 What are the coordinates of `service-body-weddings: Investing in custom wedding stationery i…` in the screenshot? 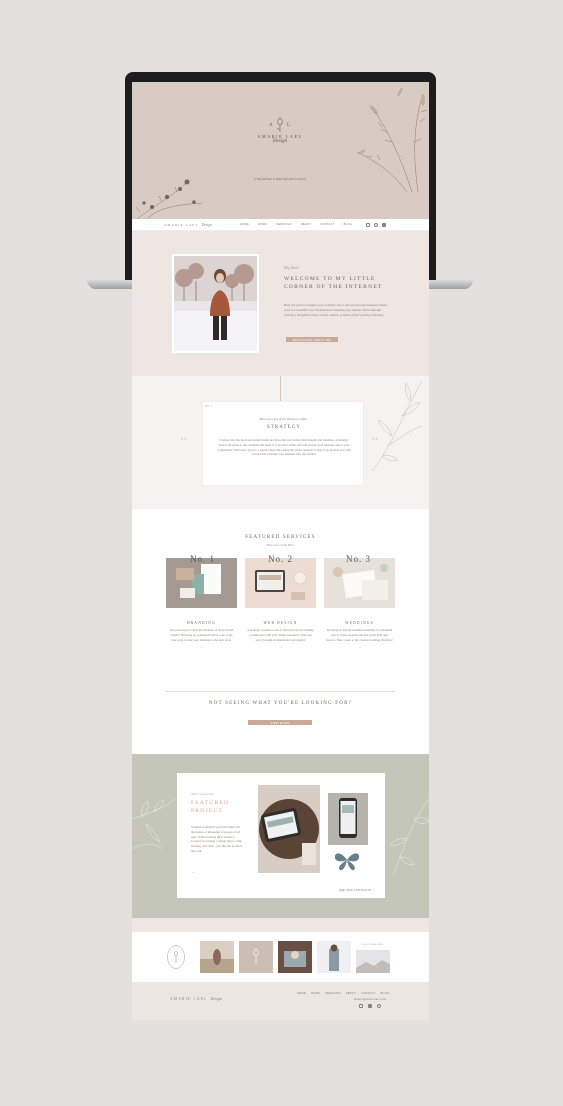 It's located at (359, 635).